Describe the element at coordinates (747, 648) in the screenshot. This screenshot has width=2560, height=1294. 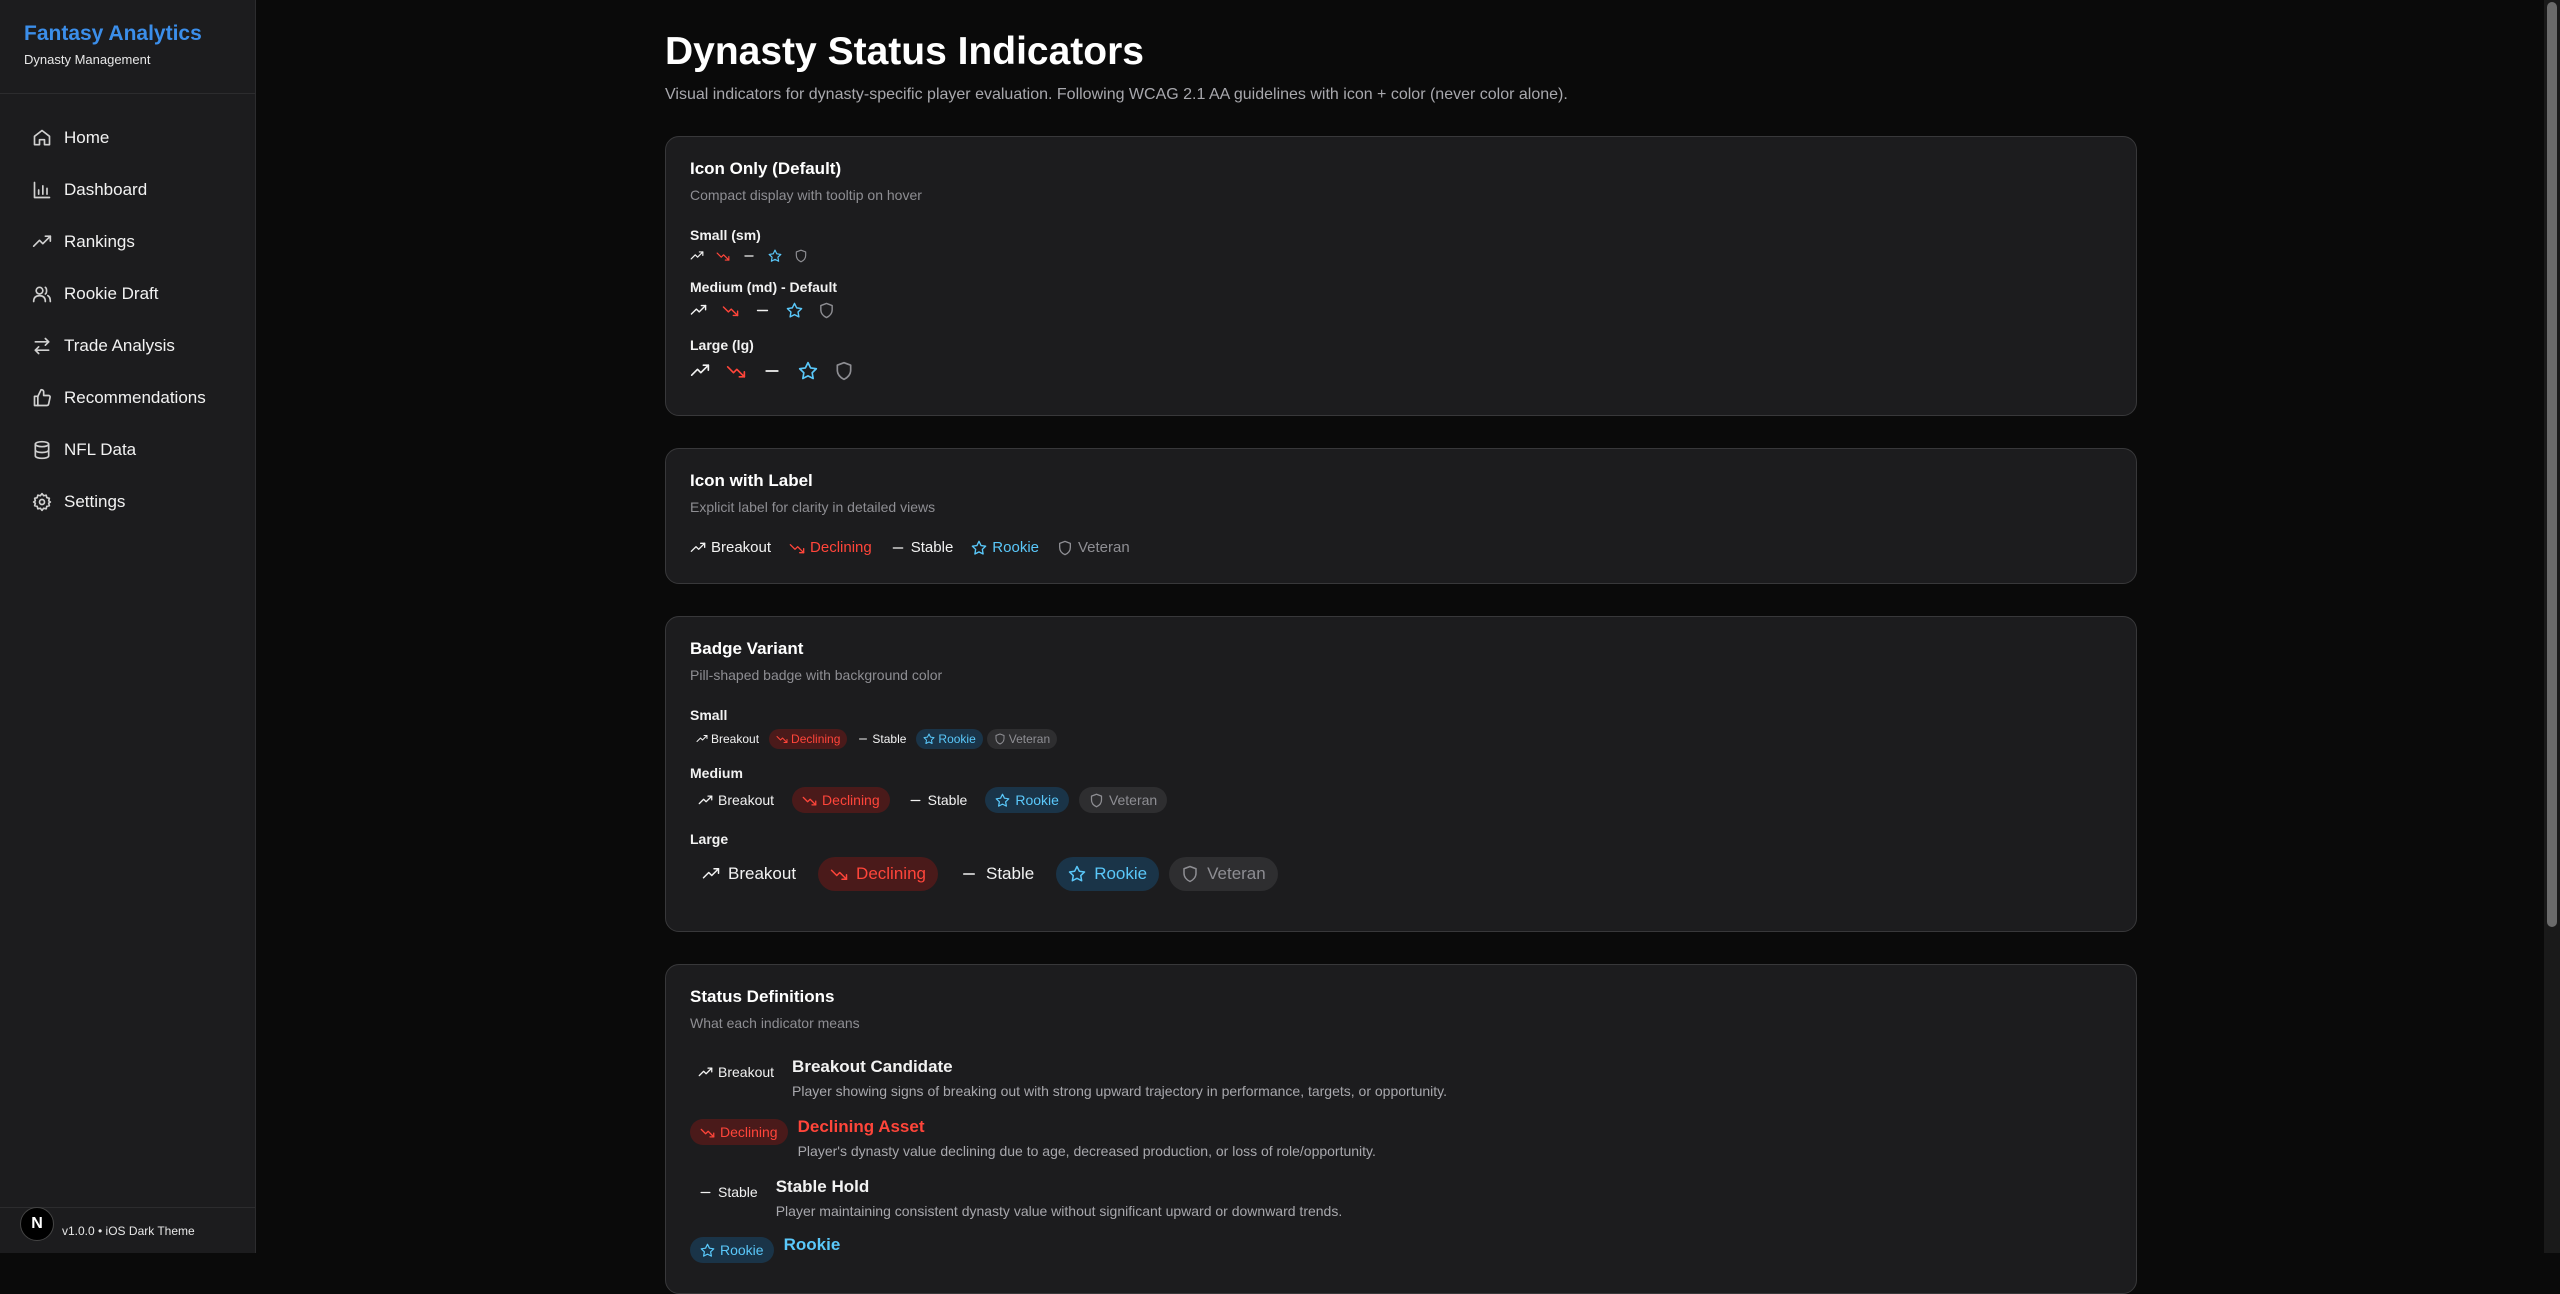
I see `card-title: Badge Variant` at that location.